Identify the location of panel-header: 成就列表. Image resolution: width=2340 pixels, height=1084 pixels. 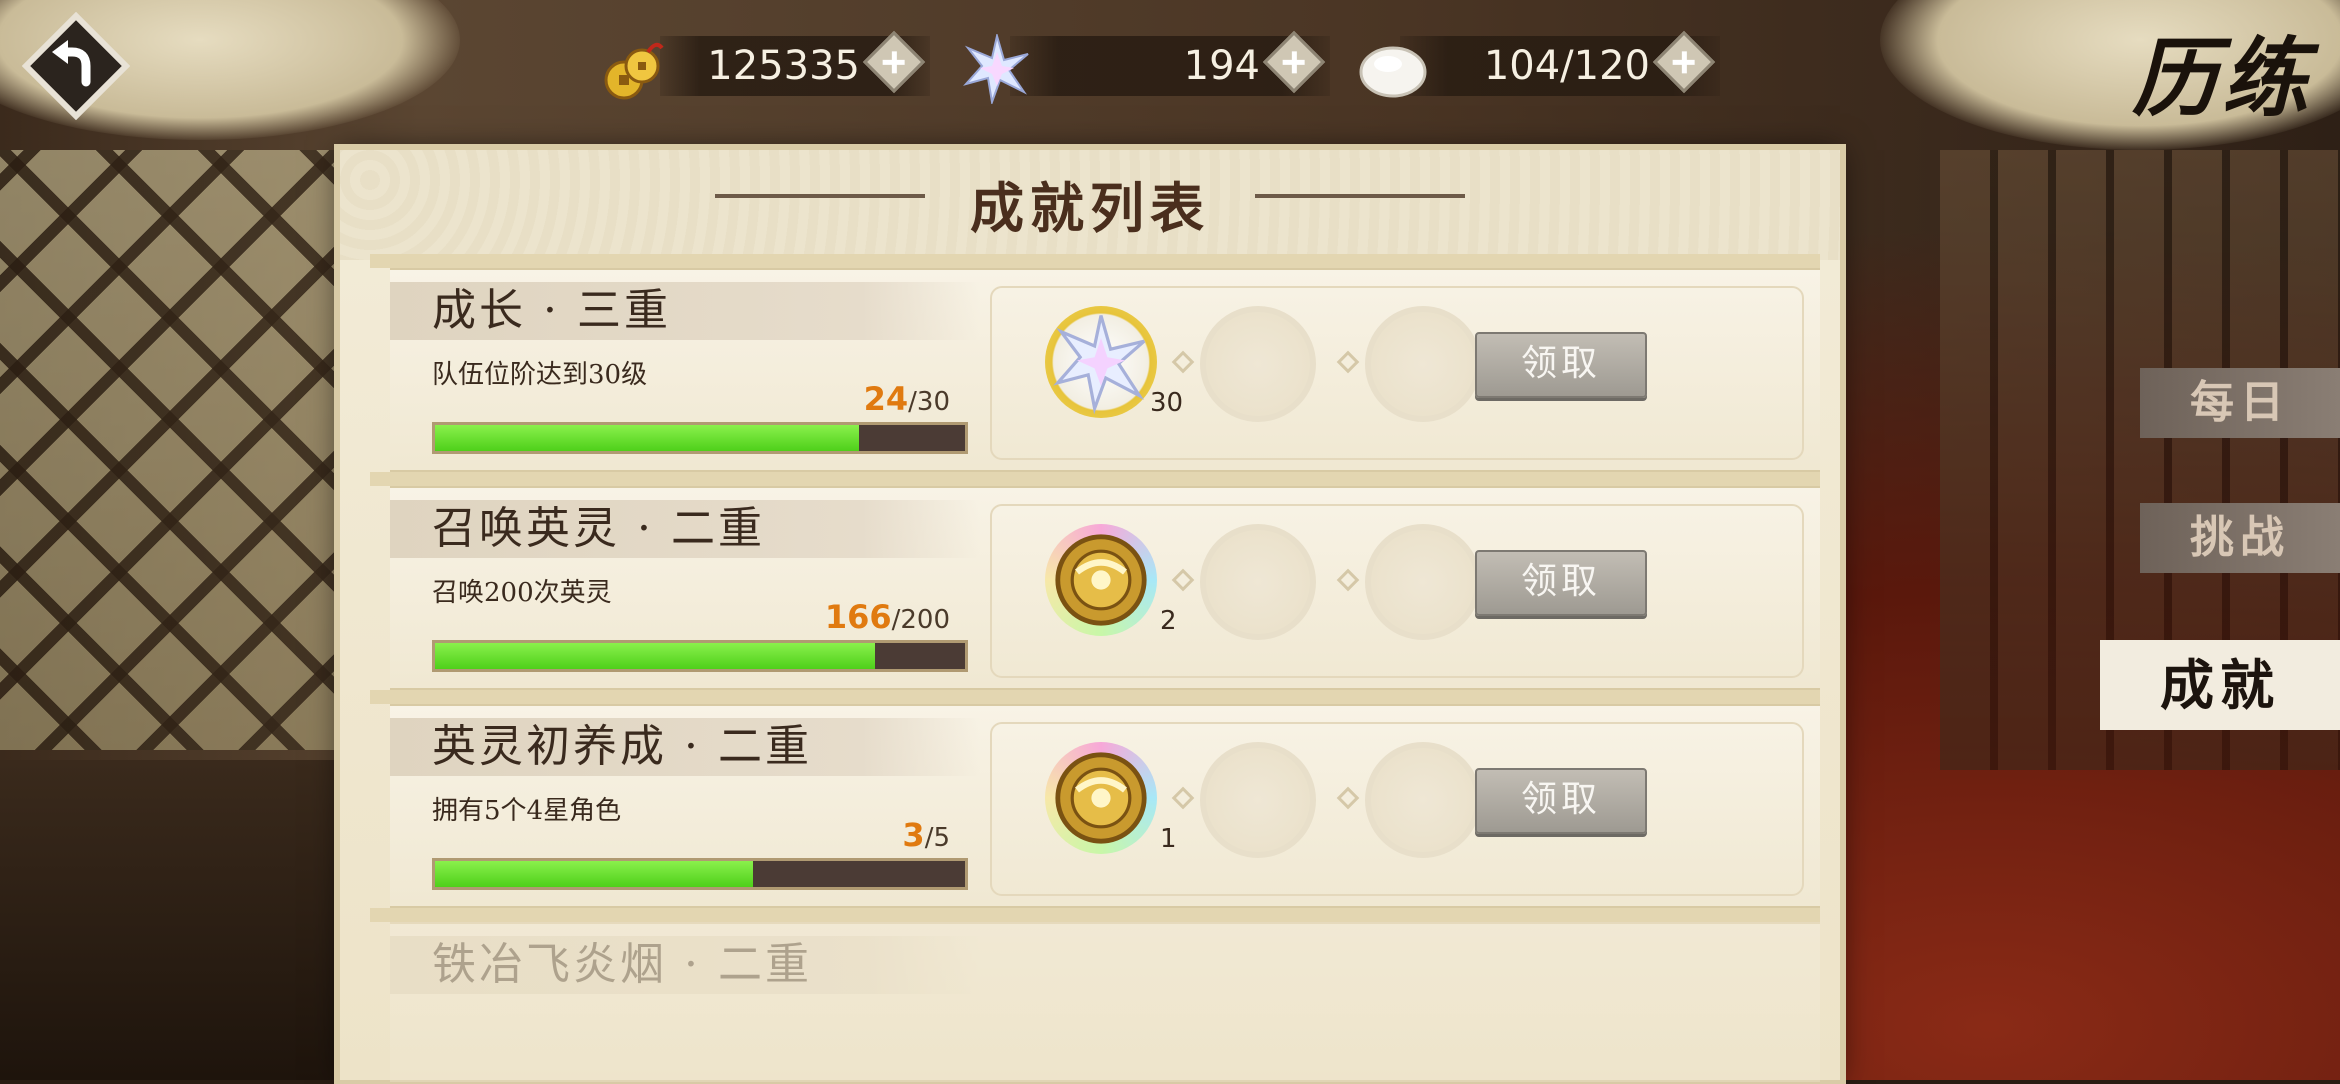
(1090, 205).